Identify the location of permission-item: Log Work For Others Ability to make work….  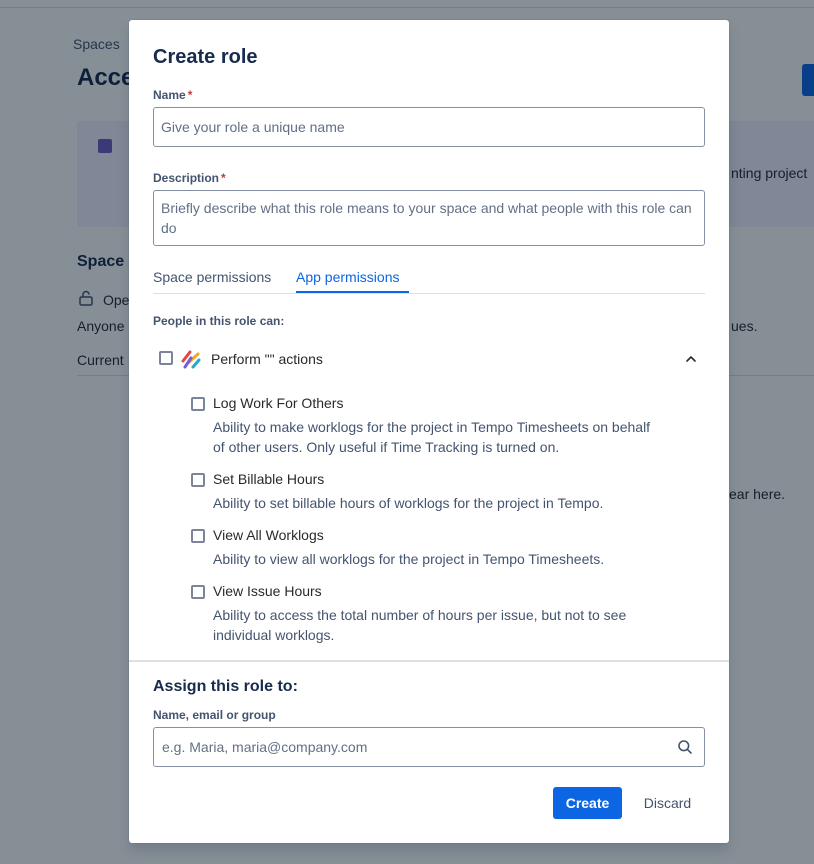
(441, 425).